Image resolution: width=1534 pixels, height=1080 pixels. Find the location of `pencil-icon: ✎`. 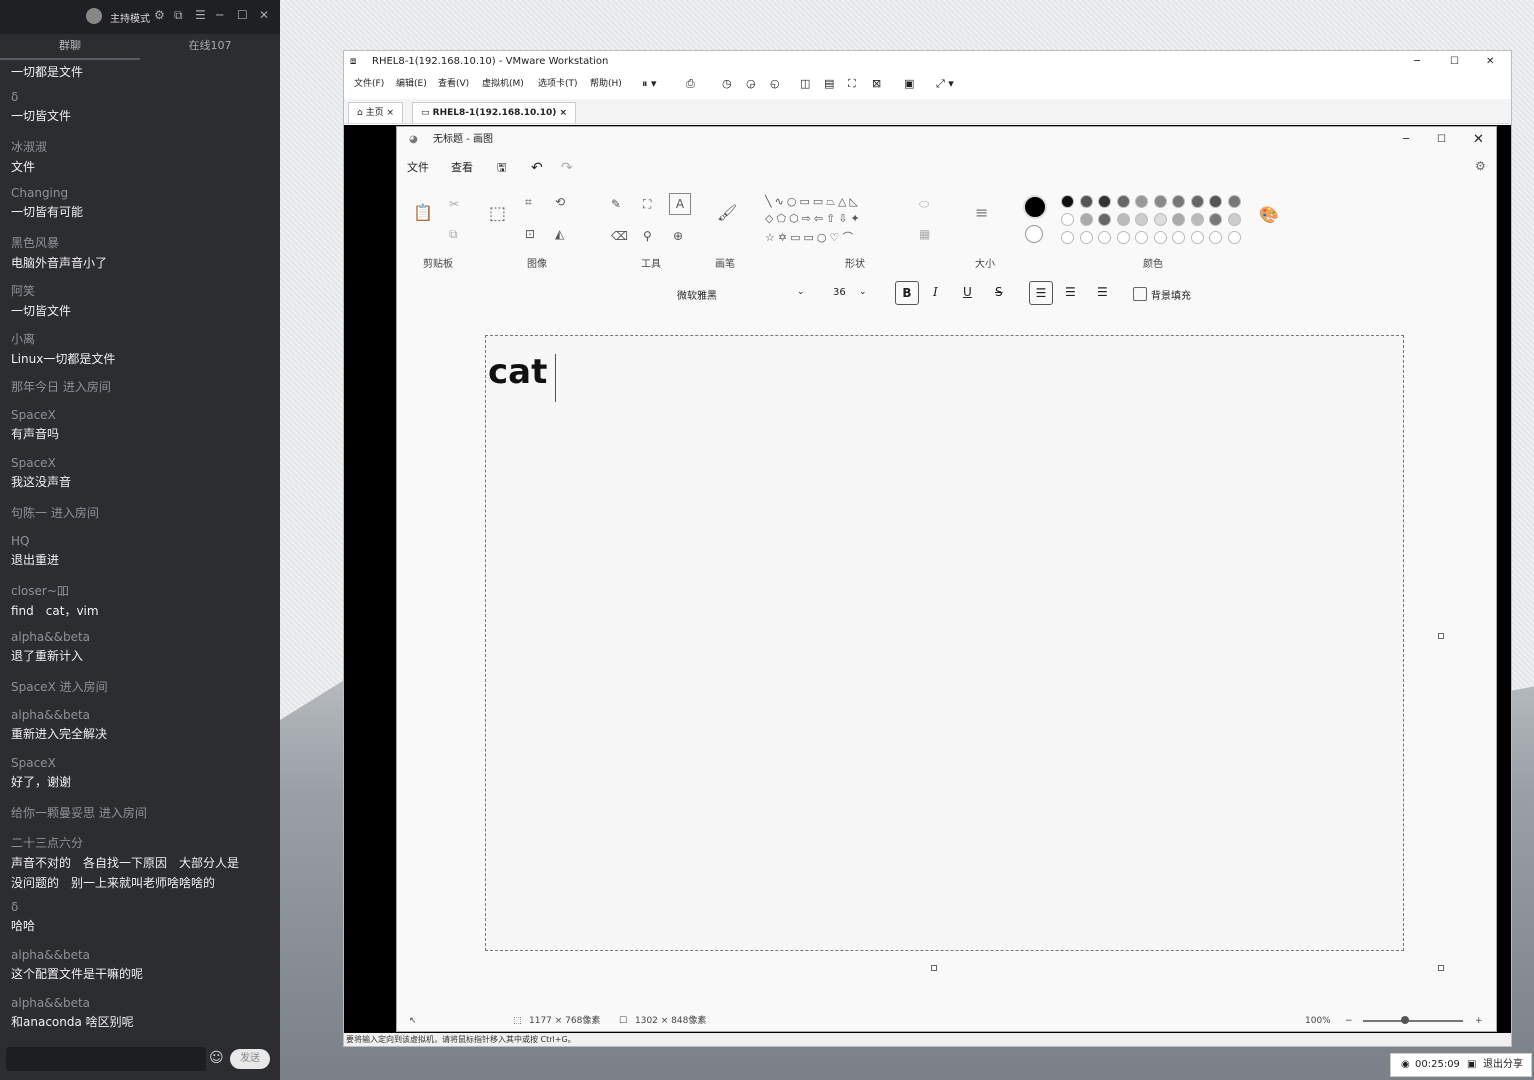

pencil-icon: ✎ is located at coordinates (616, 204).